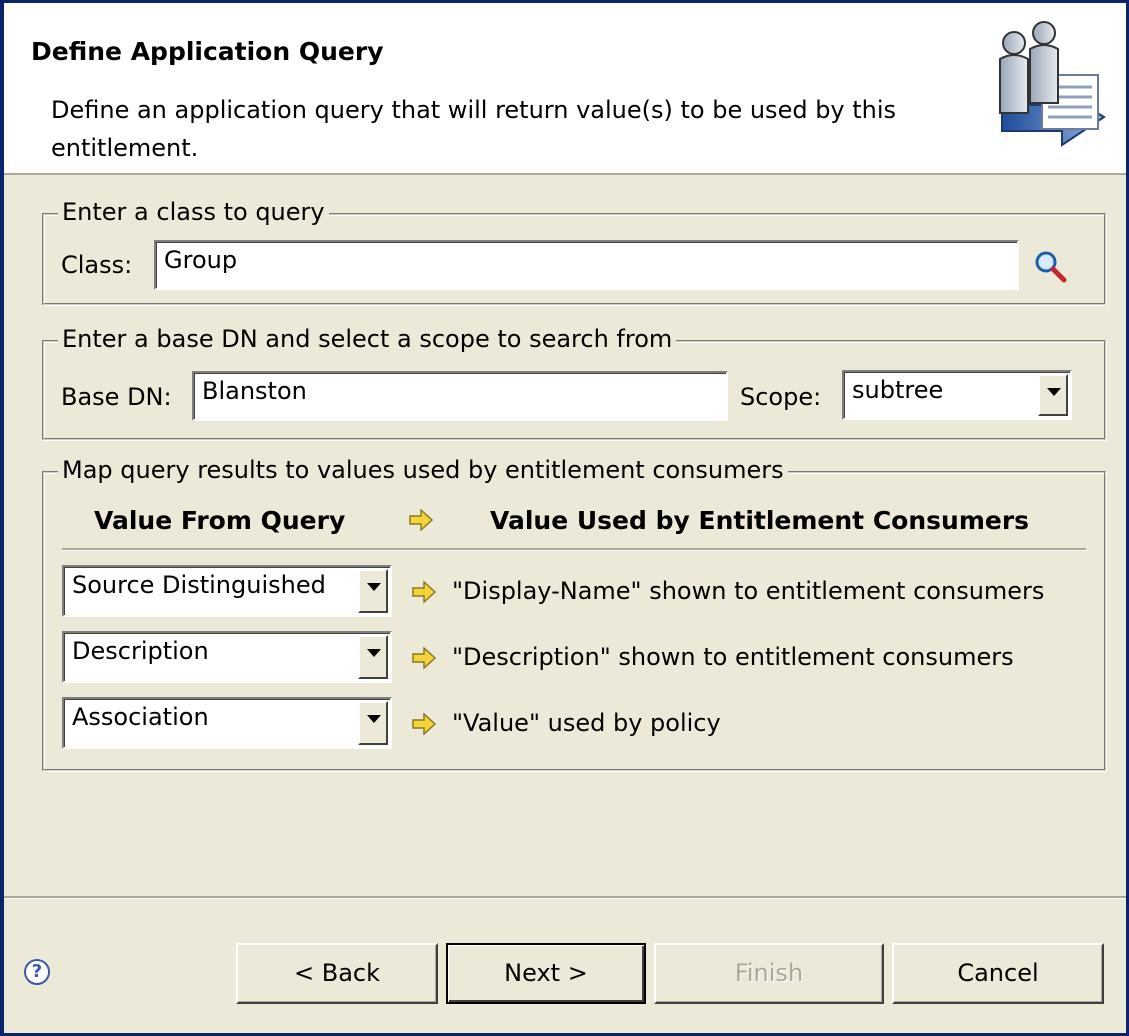 The height and width of the screenshot is (1036, 1129). Describe the element at coordinates (140, 651) in the screenshot. I see `value-from-text-2: Description` at that location.